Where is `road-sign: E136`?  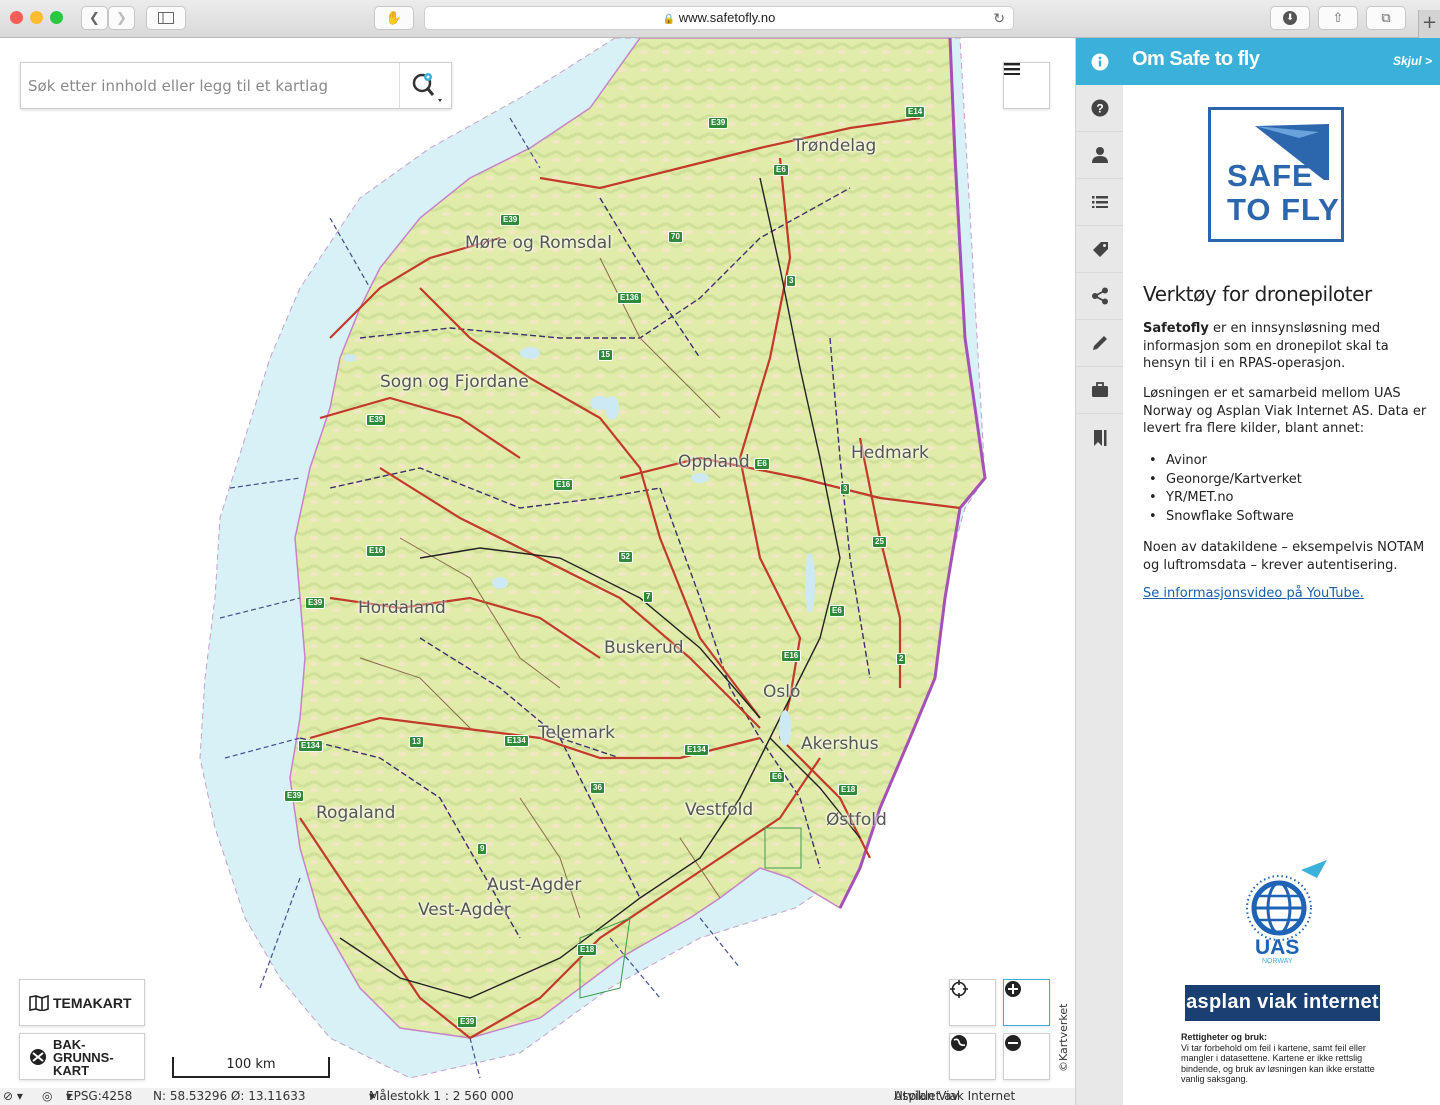 road-sign: E136 is located at coordinates (629, 298).